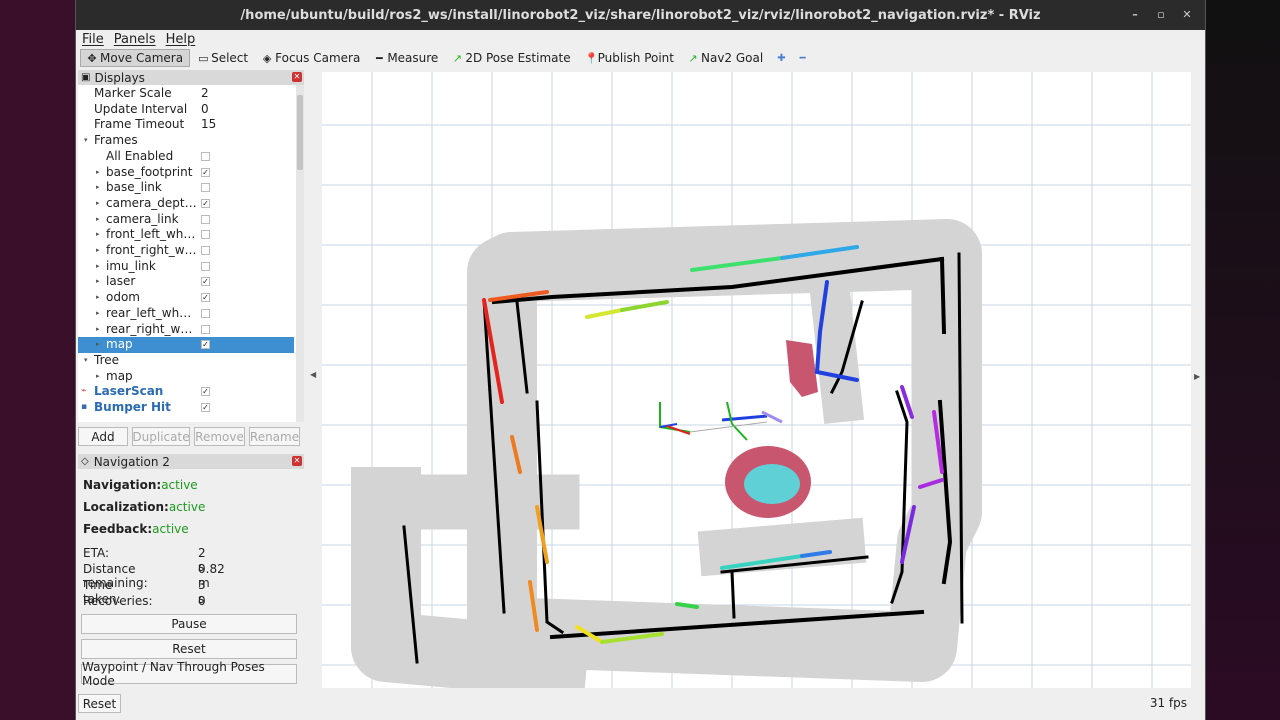 The height and width of the screenshot is (720, 1280). What do you see at coordinates (725, 58) in the screenshot?
I see `tool-nav2-goal: ↗ Nav2 Goal` at bounding box center [725, 58].